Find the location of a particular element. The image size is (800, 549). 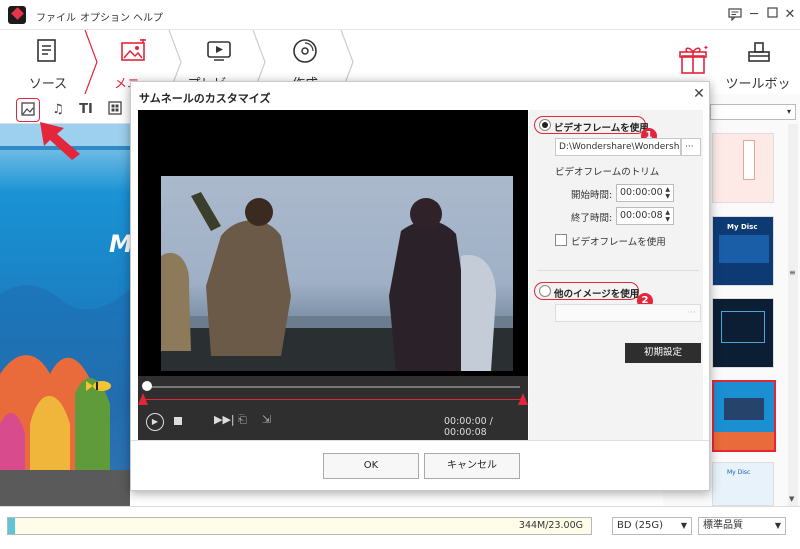

browse-image-button: ··· is located at coordinates (691, 313).